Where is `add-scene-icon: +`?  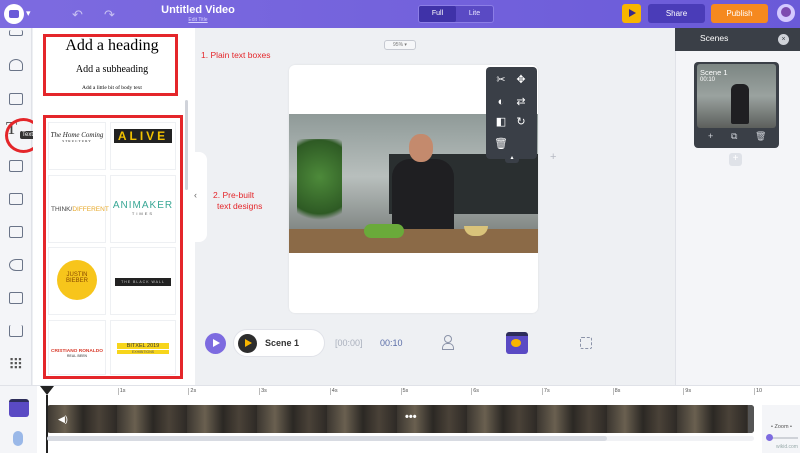
add-scene-icon: + is located at coordinates (710, 136).